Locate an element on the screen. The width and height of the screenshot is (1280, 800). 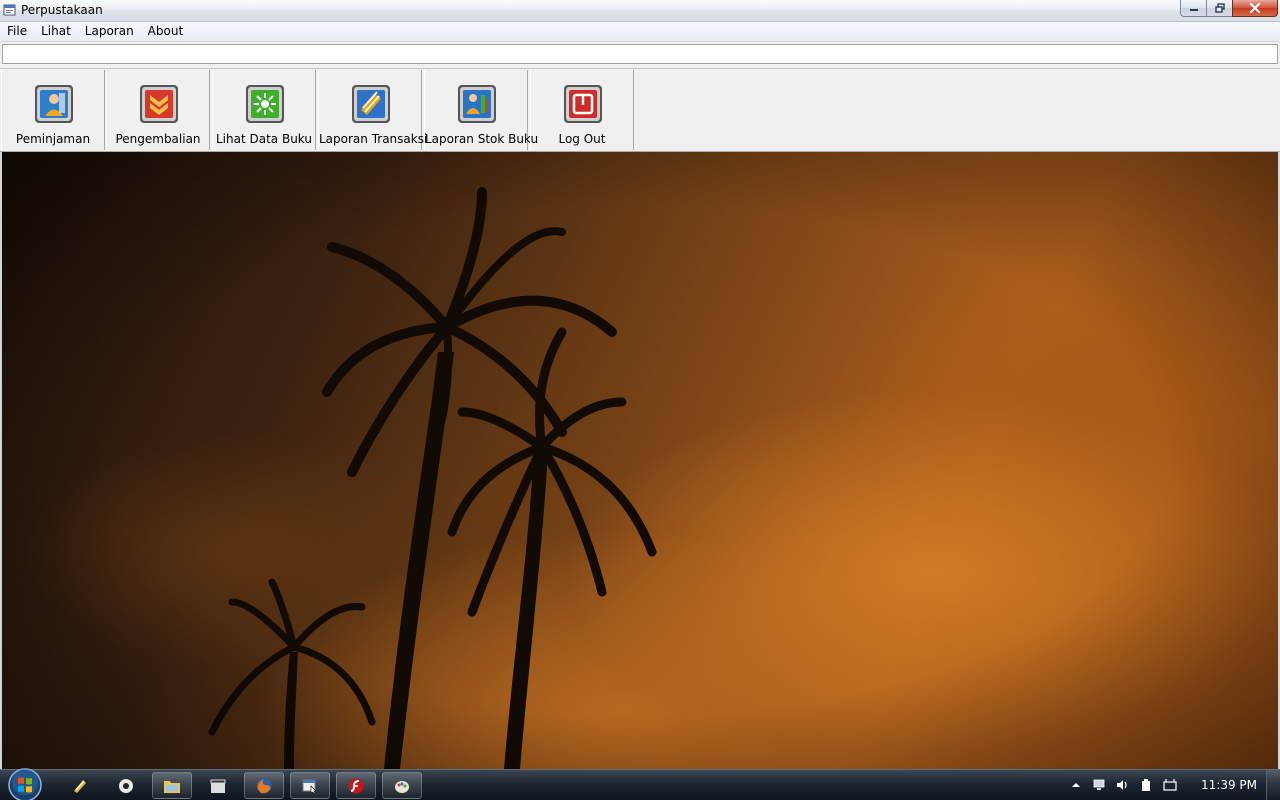
address-field is located at coordinates (640, 54).